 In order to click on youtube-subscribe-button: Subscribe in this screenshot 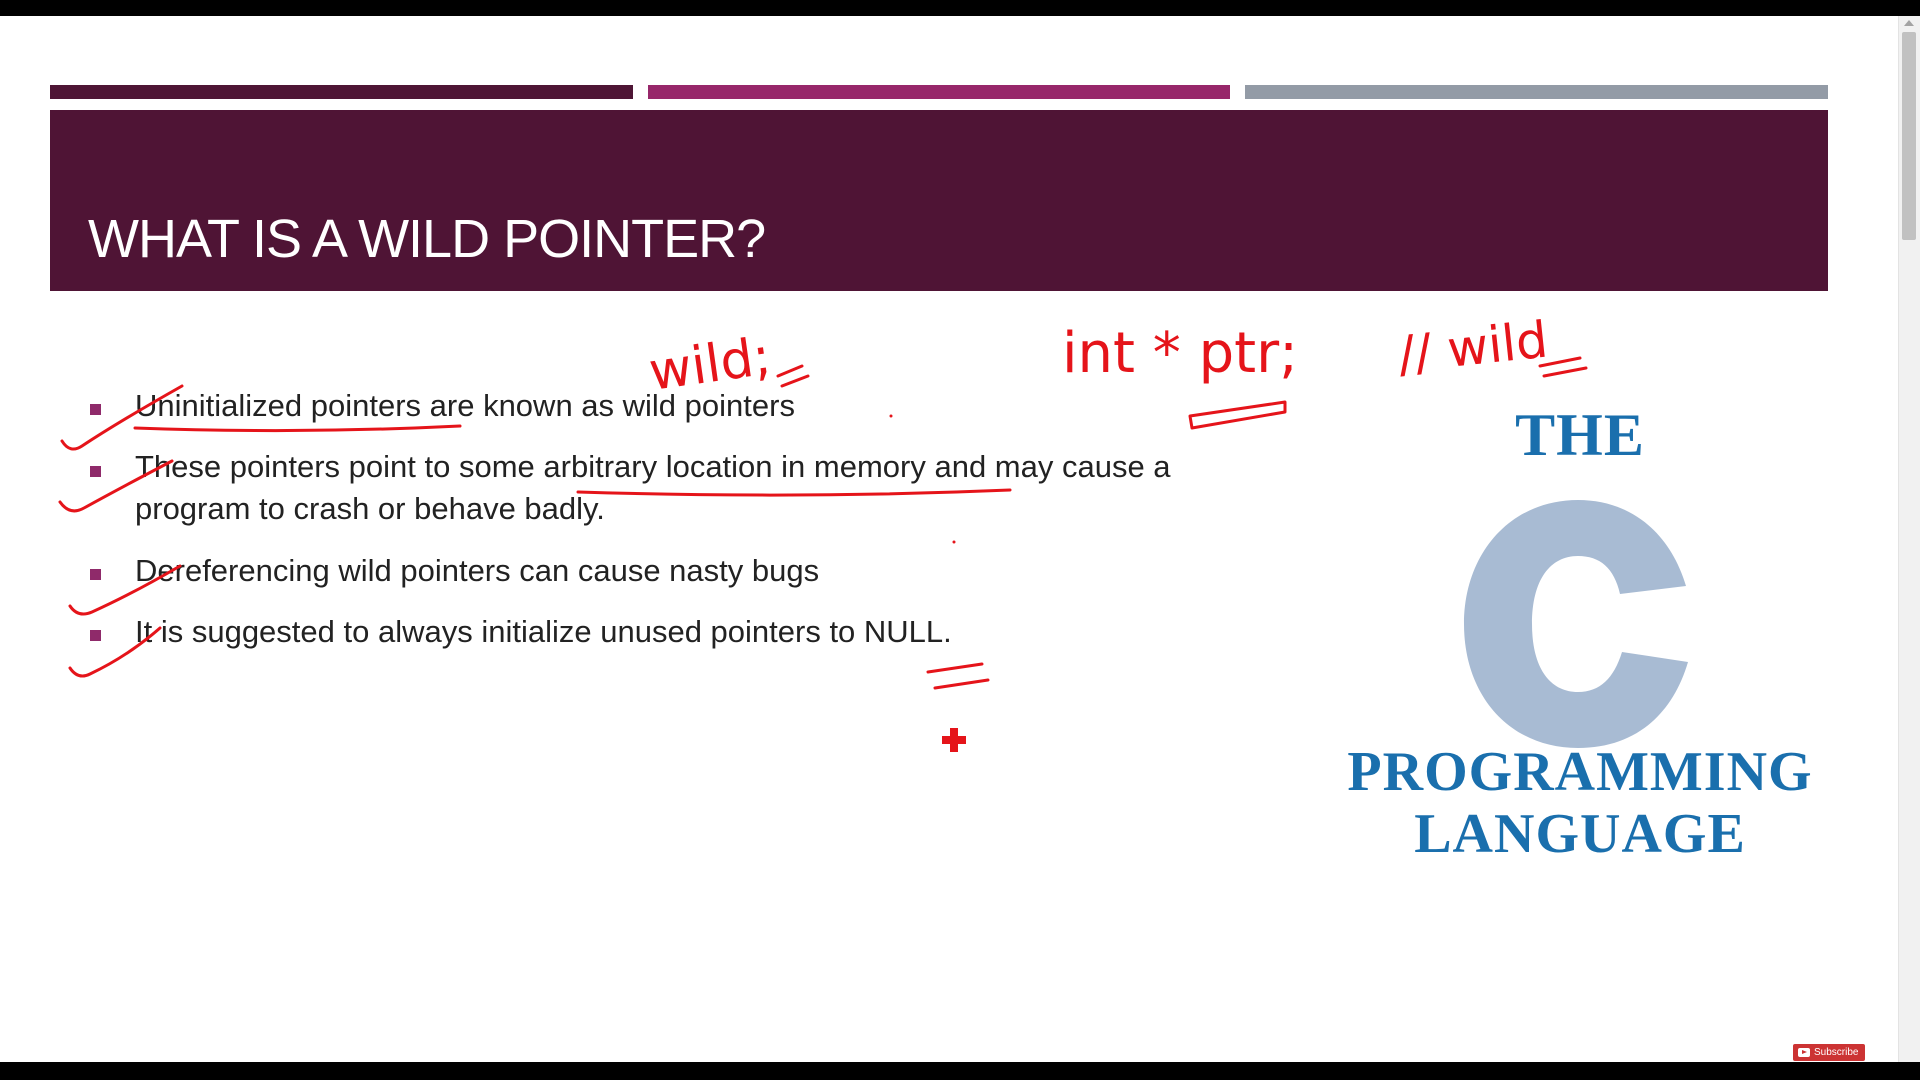, I will do `click(1829, 1052)`.